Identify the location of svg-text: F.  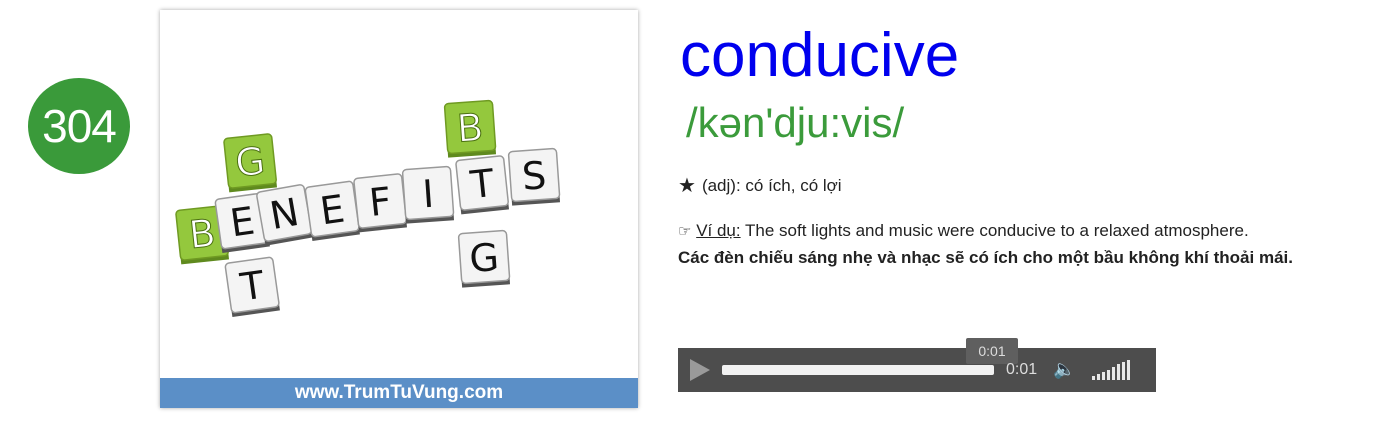
(380, 202).